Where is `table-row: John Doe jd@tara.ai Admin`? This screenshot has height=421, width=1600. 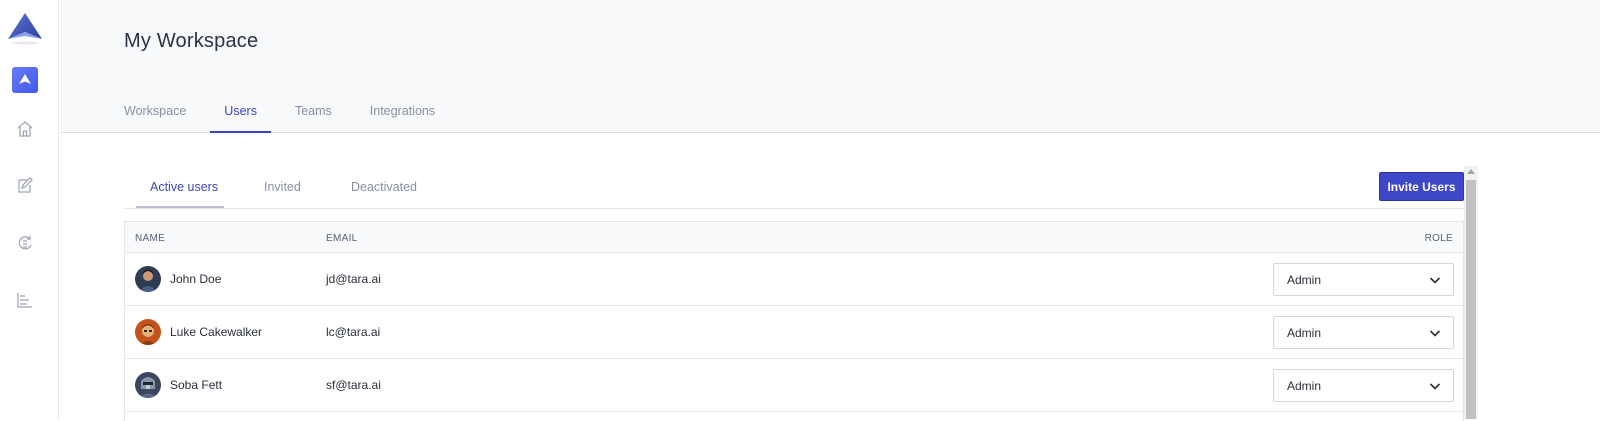 table-row: John Doe jd@tara.ai Admin is located at coordinates (794, 279).